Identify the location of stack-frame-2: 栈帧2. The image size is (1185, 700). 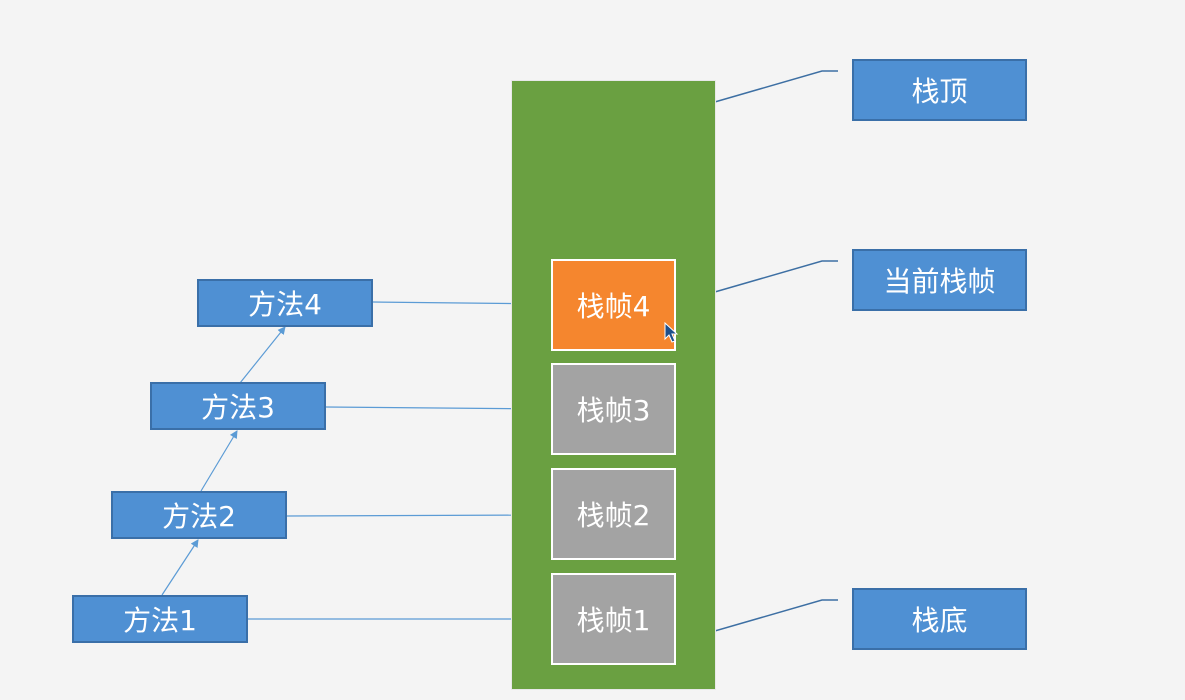
(613, 514).